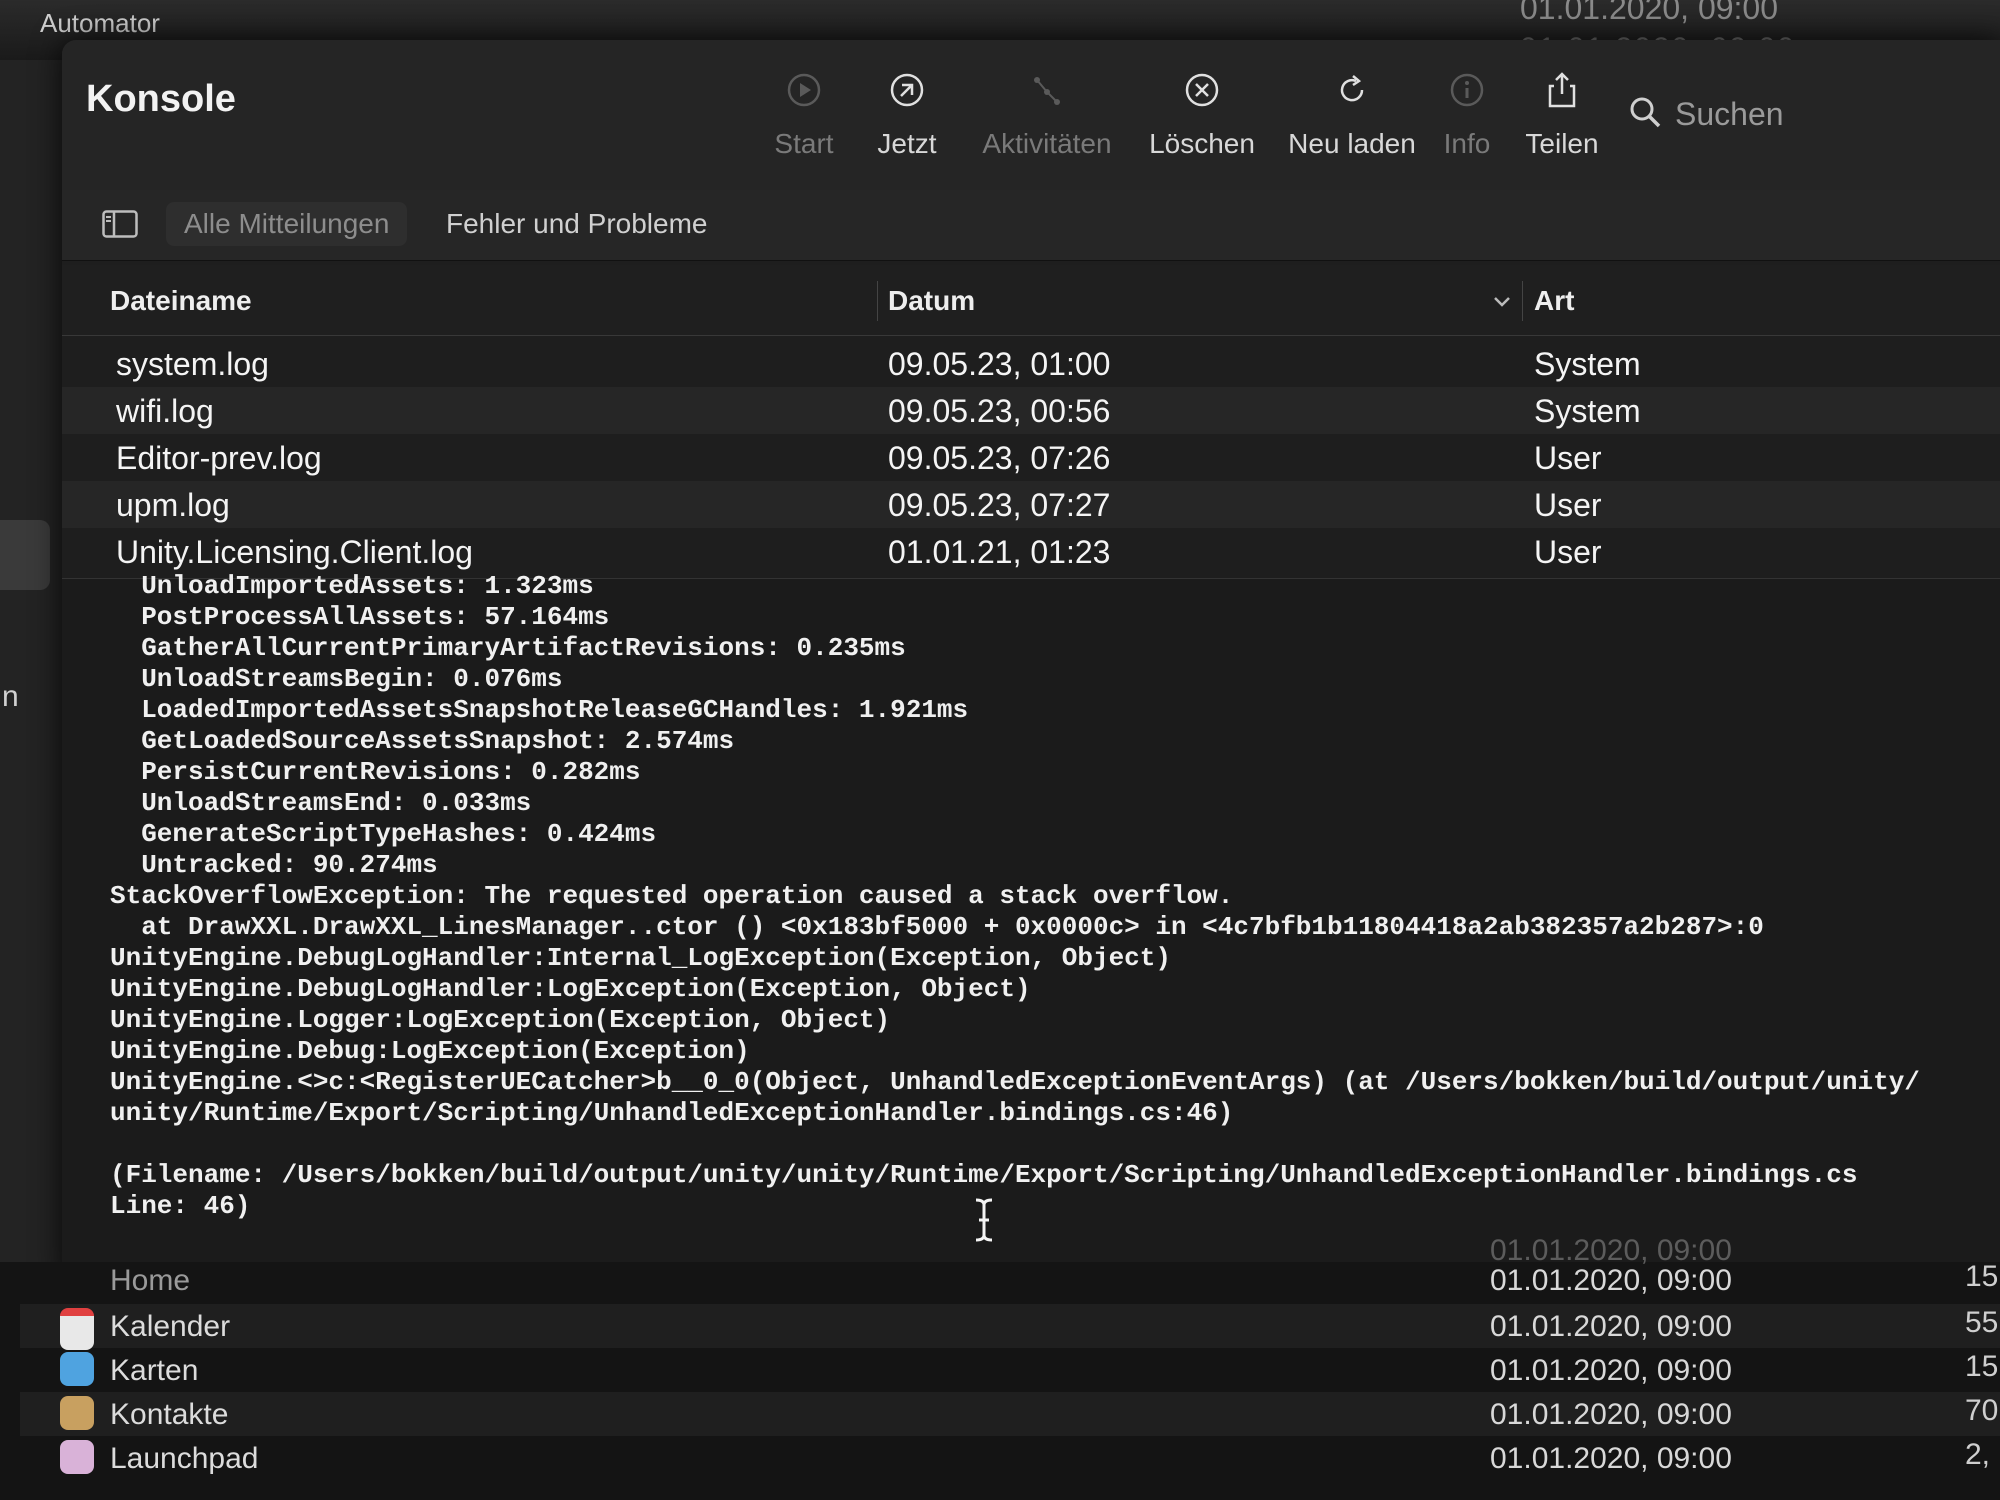  What do you see at coordinates (1010, 1370) in the screenshot?
I see `list-item: Karten 01.01.2020, 09:00 15,` at bounding box center [1010, 1370].